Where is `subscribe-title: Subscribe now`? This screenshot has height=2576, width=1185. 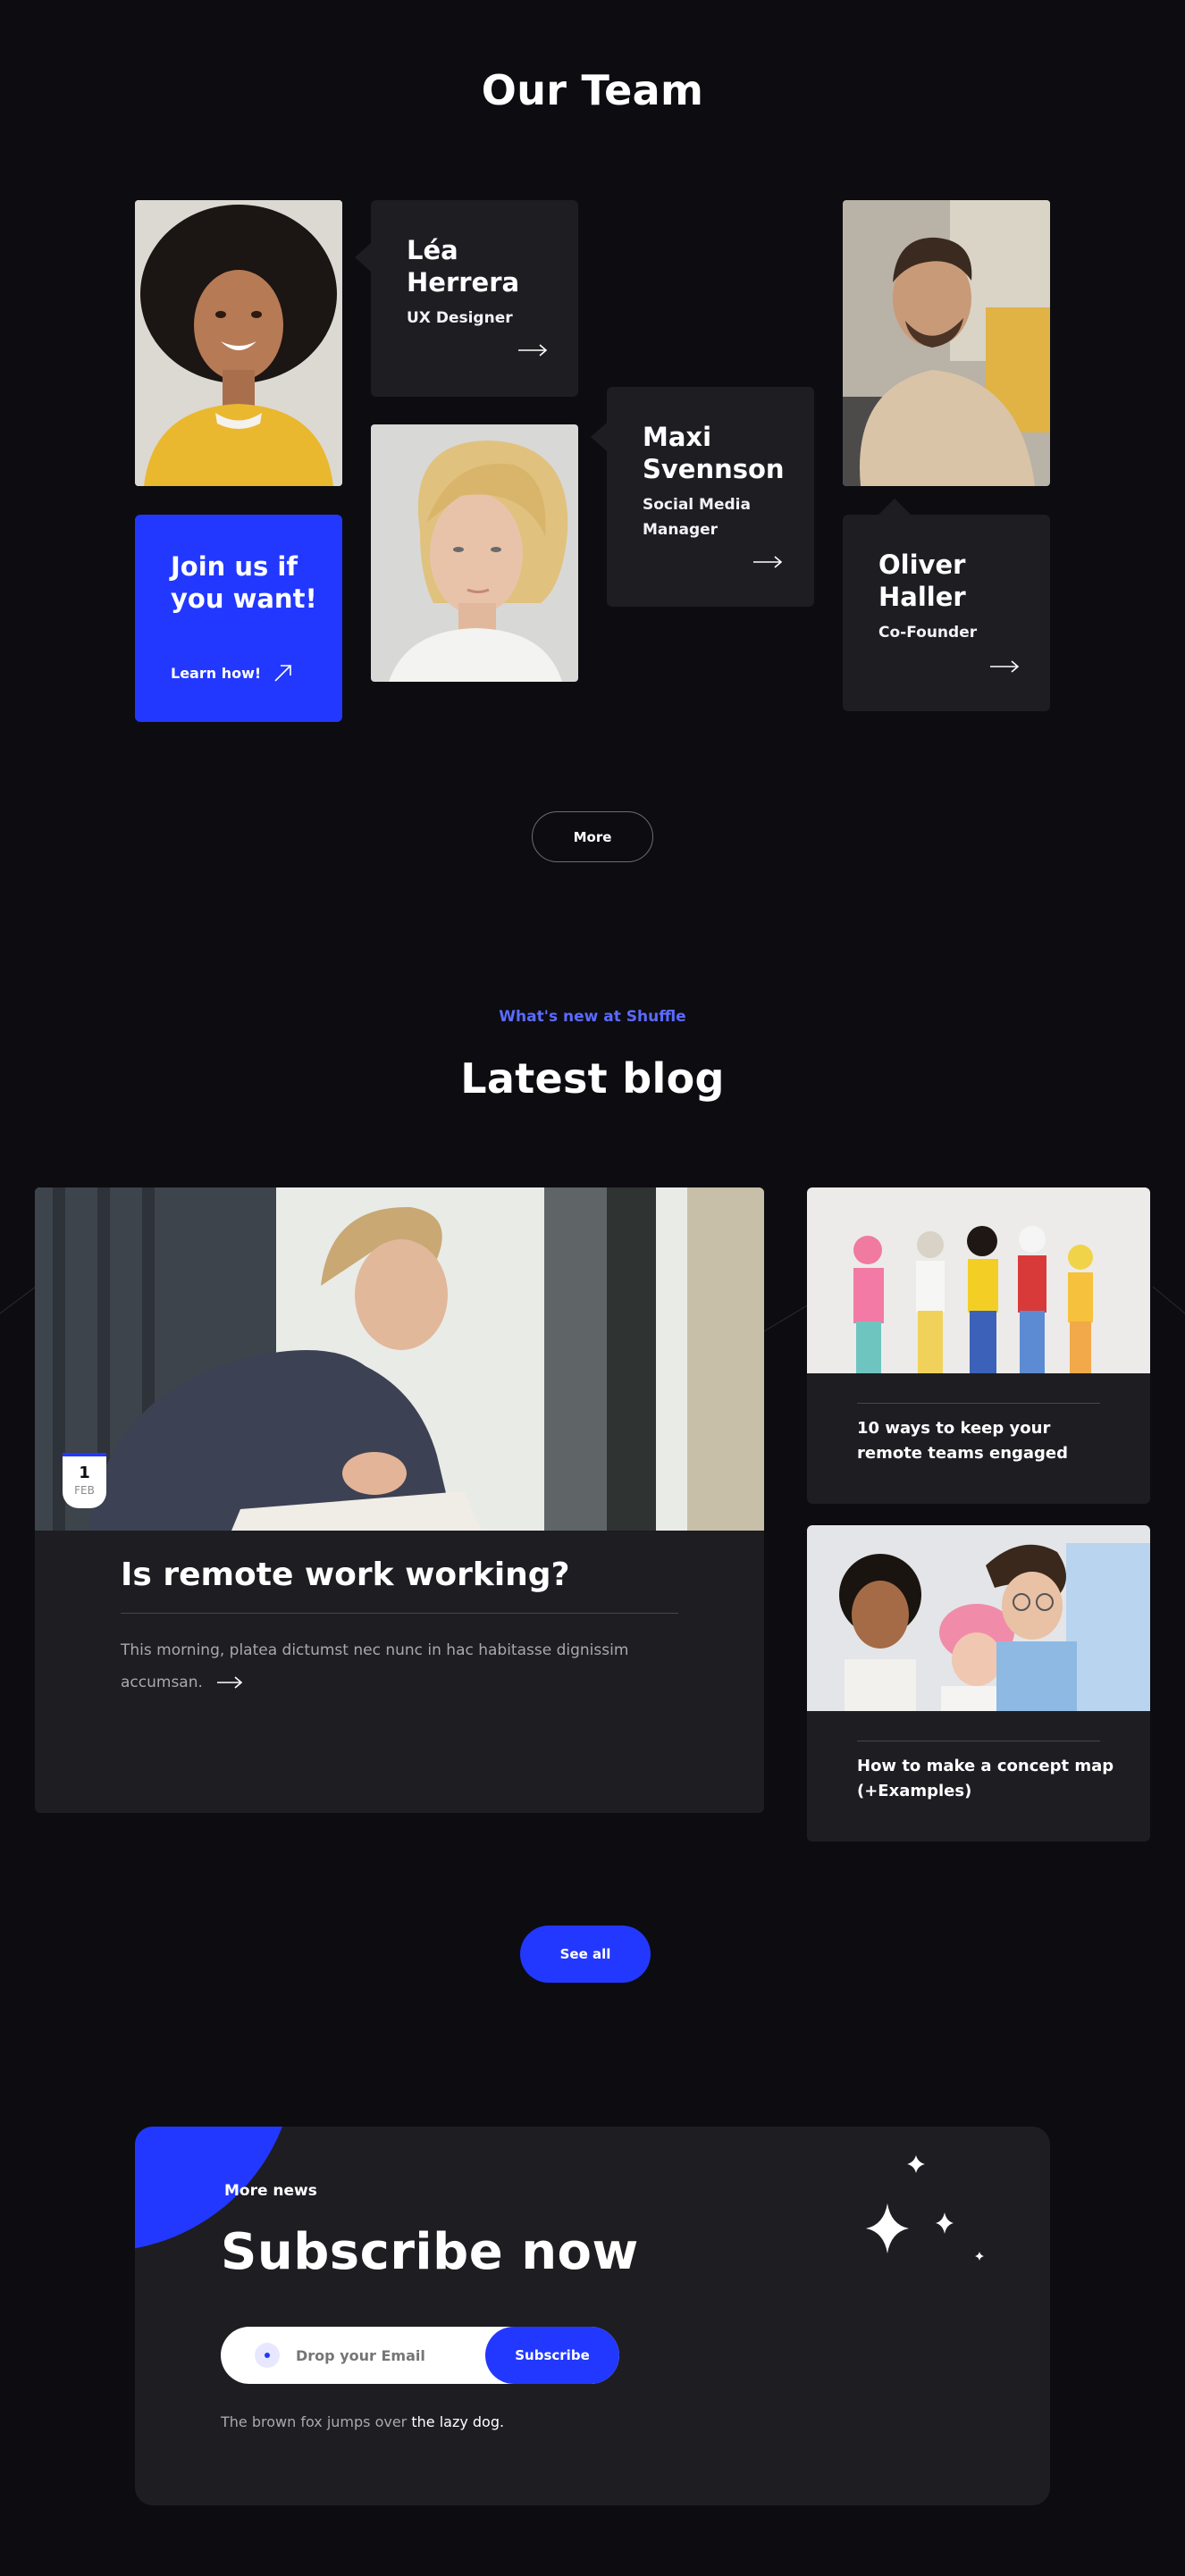
subscribe-title: Subscribe now is located at coordinates (430, 2252).